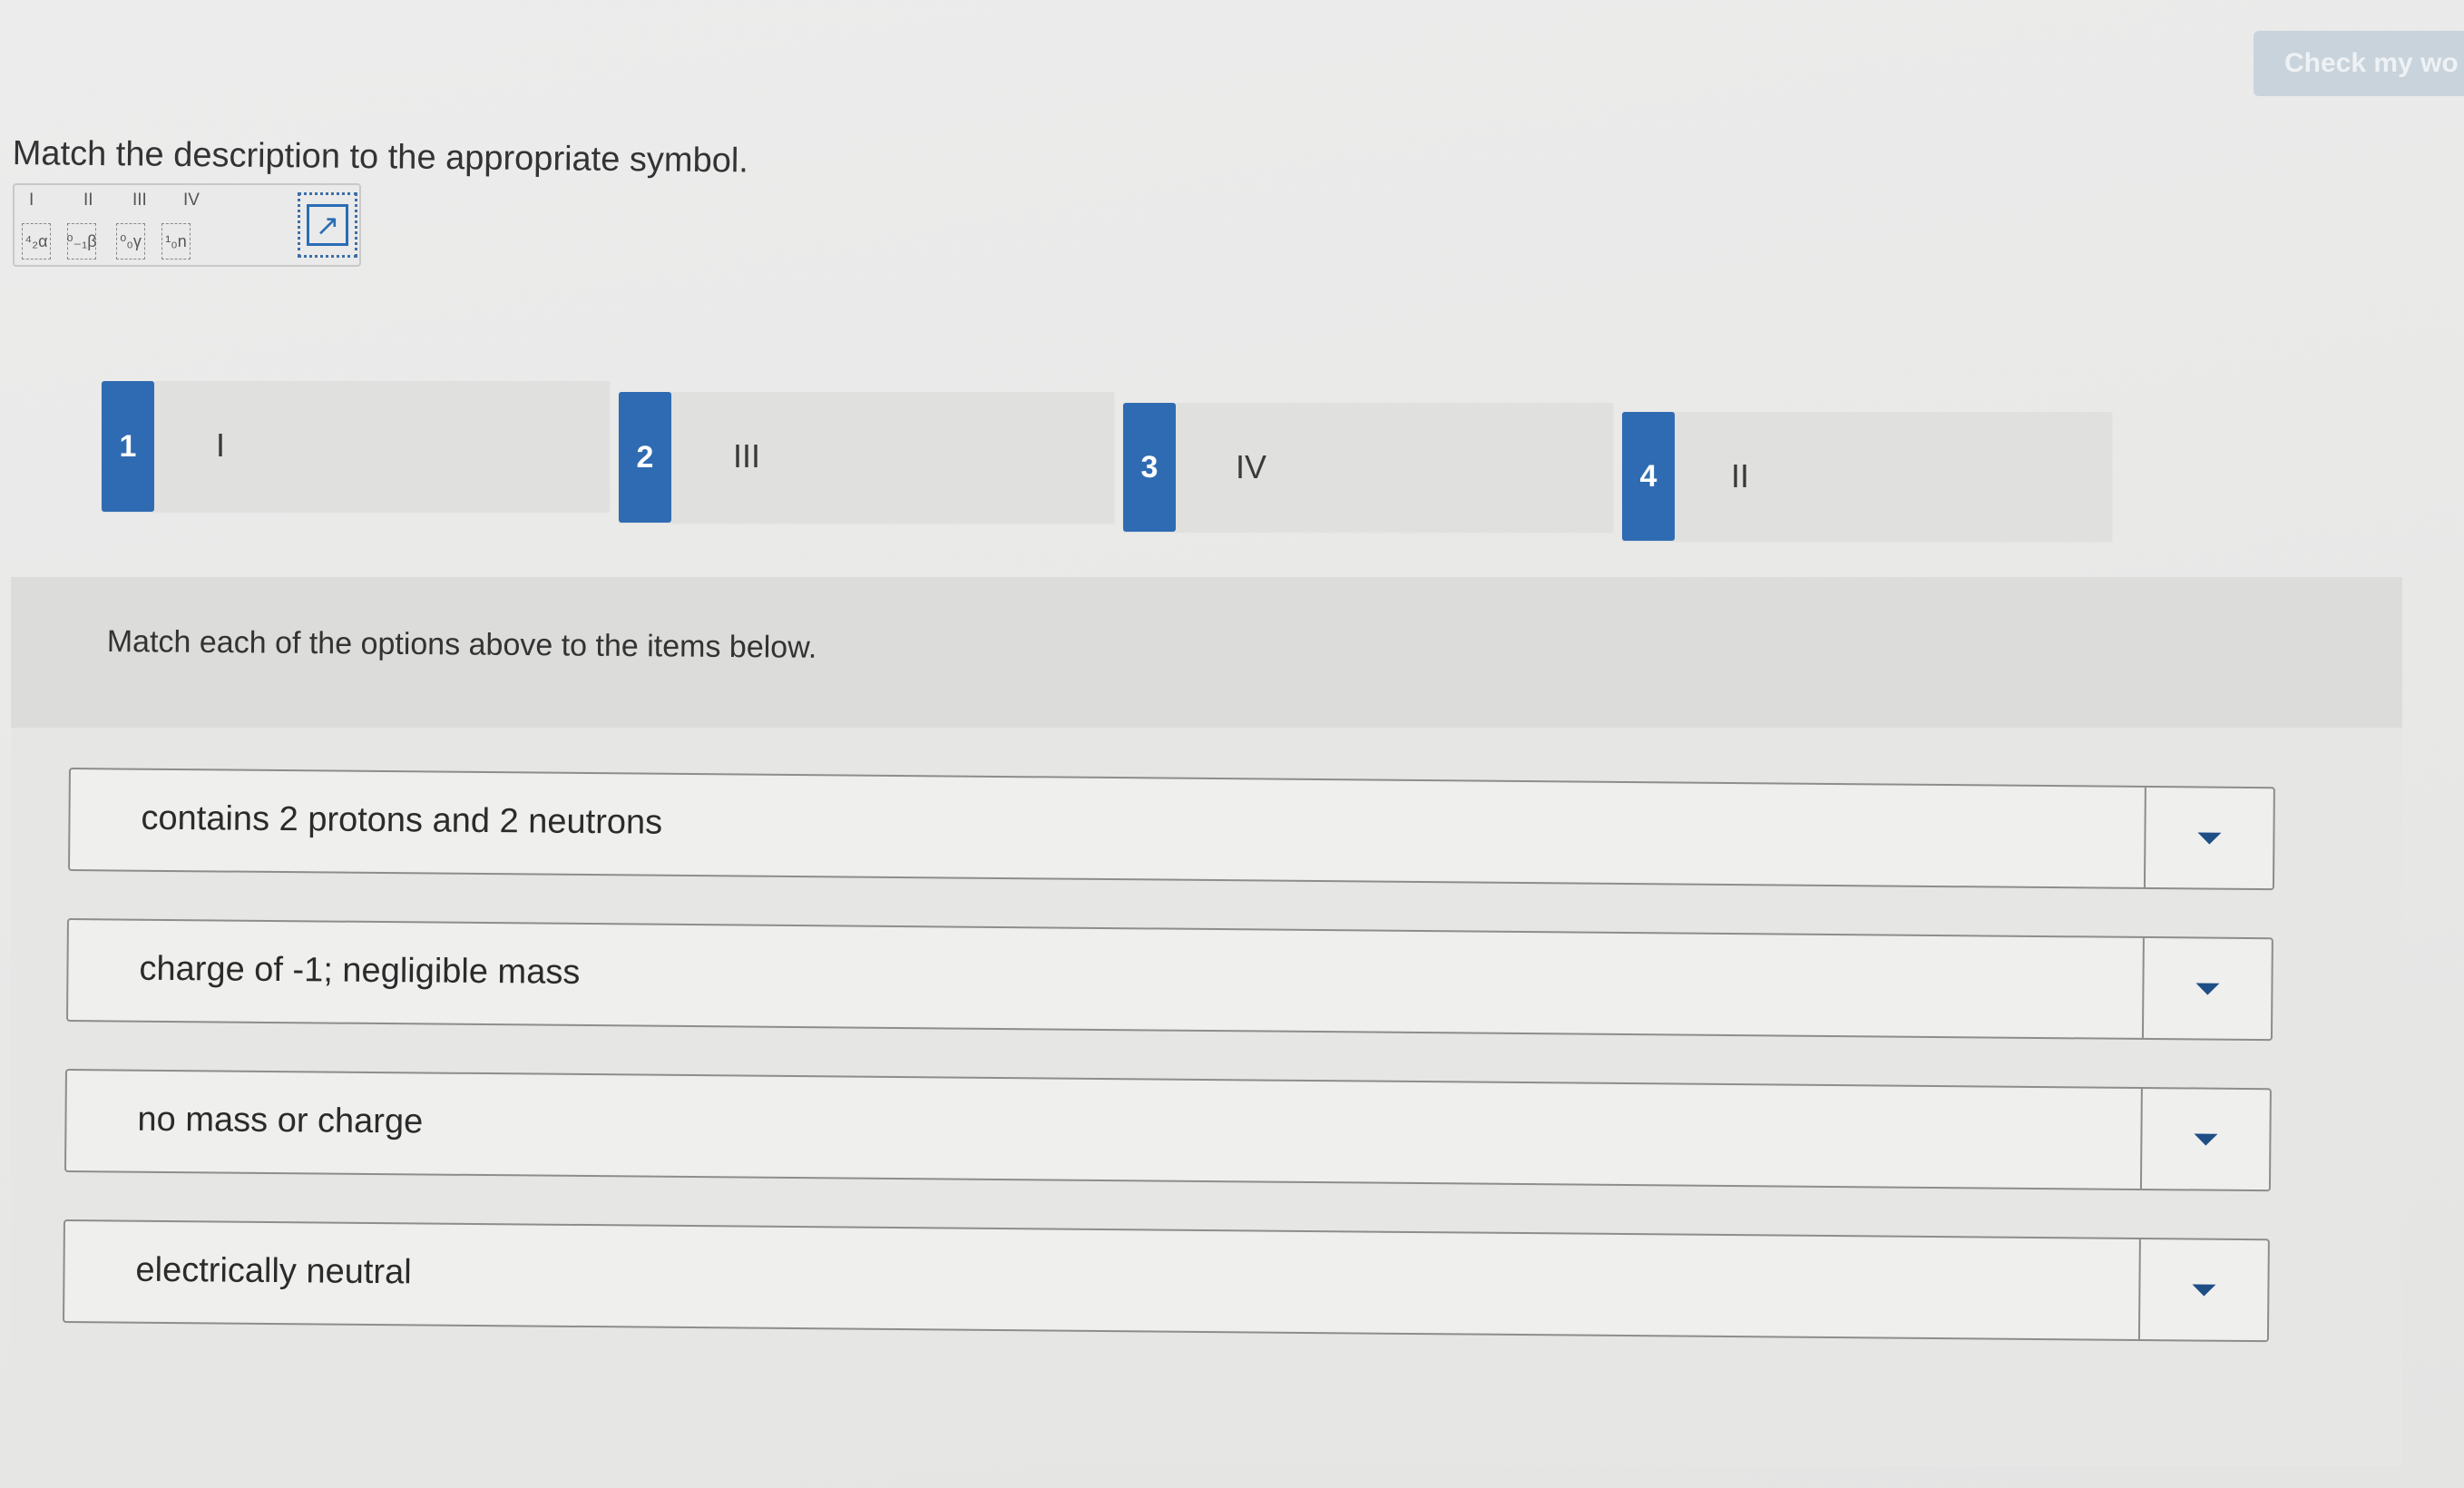 The image size is (2464, 1488). What do you see at coordinates (645, 457) in the screenshot?
I see `option-number-badge: 2` at bounding box center [645, 457].